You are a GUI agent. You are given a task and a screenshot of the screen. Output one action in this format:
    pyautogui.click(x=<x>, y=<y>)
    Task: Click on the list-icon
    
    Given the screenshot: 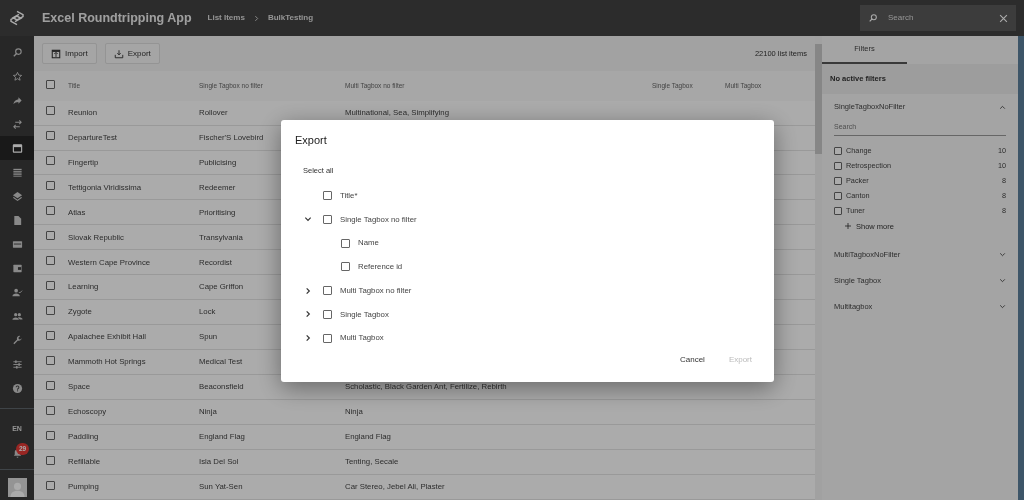 What is the action you would take?
    pyautogui.click(x=17, y=172)
    